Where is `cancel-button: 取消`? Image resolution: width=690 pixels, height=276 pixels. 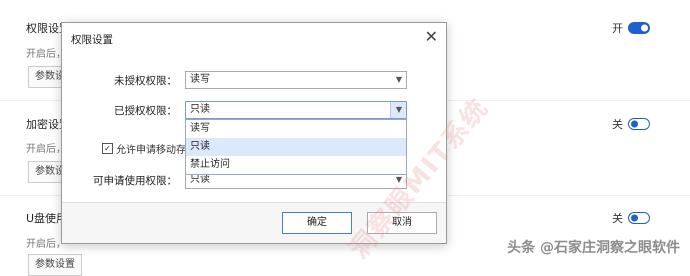
cancel-button: 取消 is located at coordinates (402, 223).